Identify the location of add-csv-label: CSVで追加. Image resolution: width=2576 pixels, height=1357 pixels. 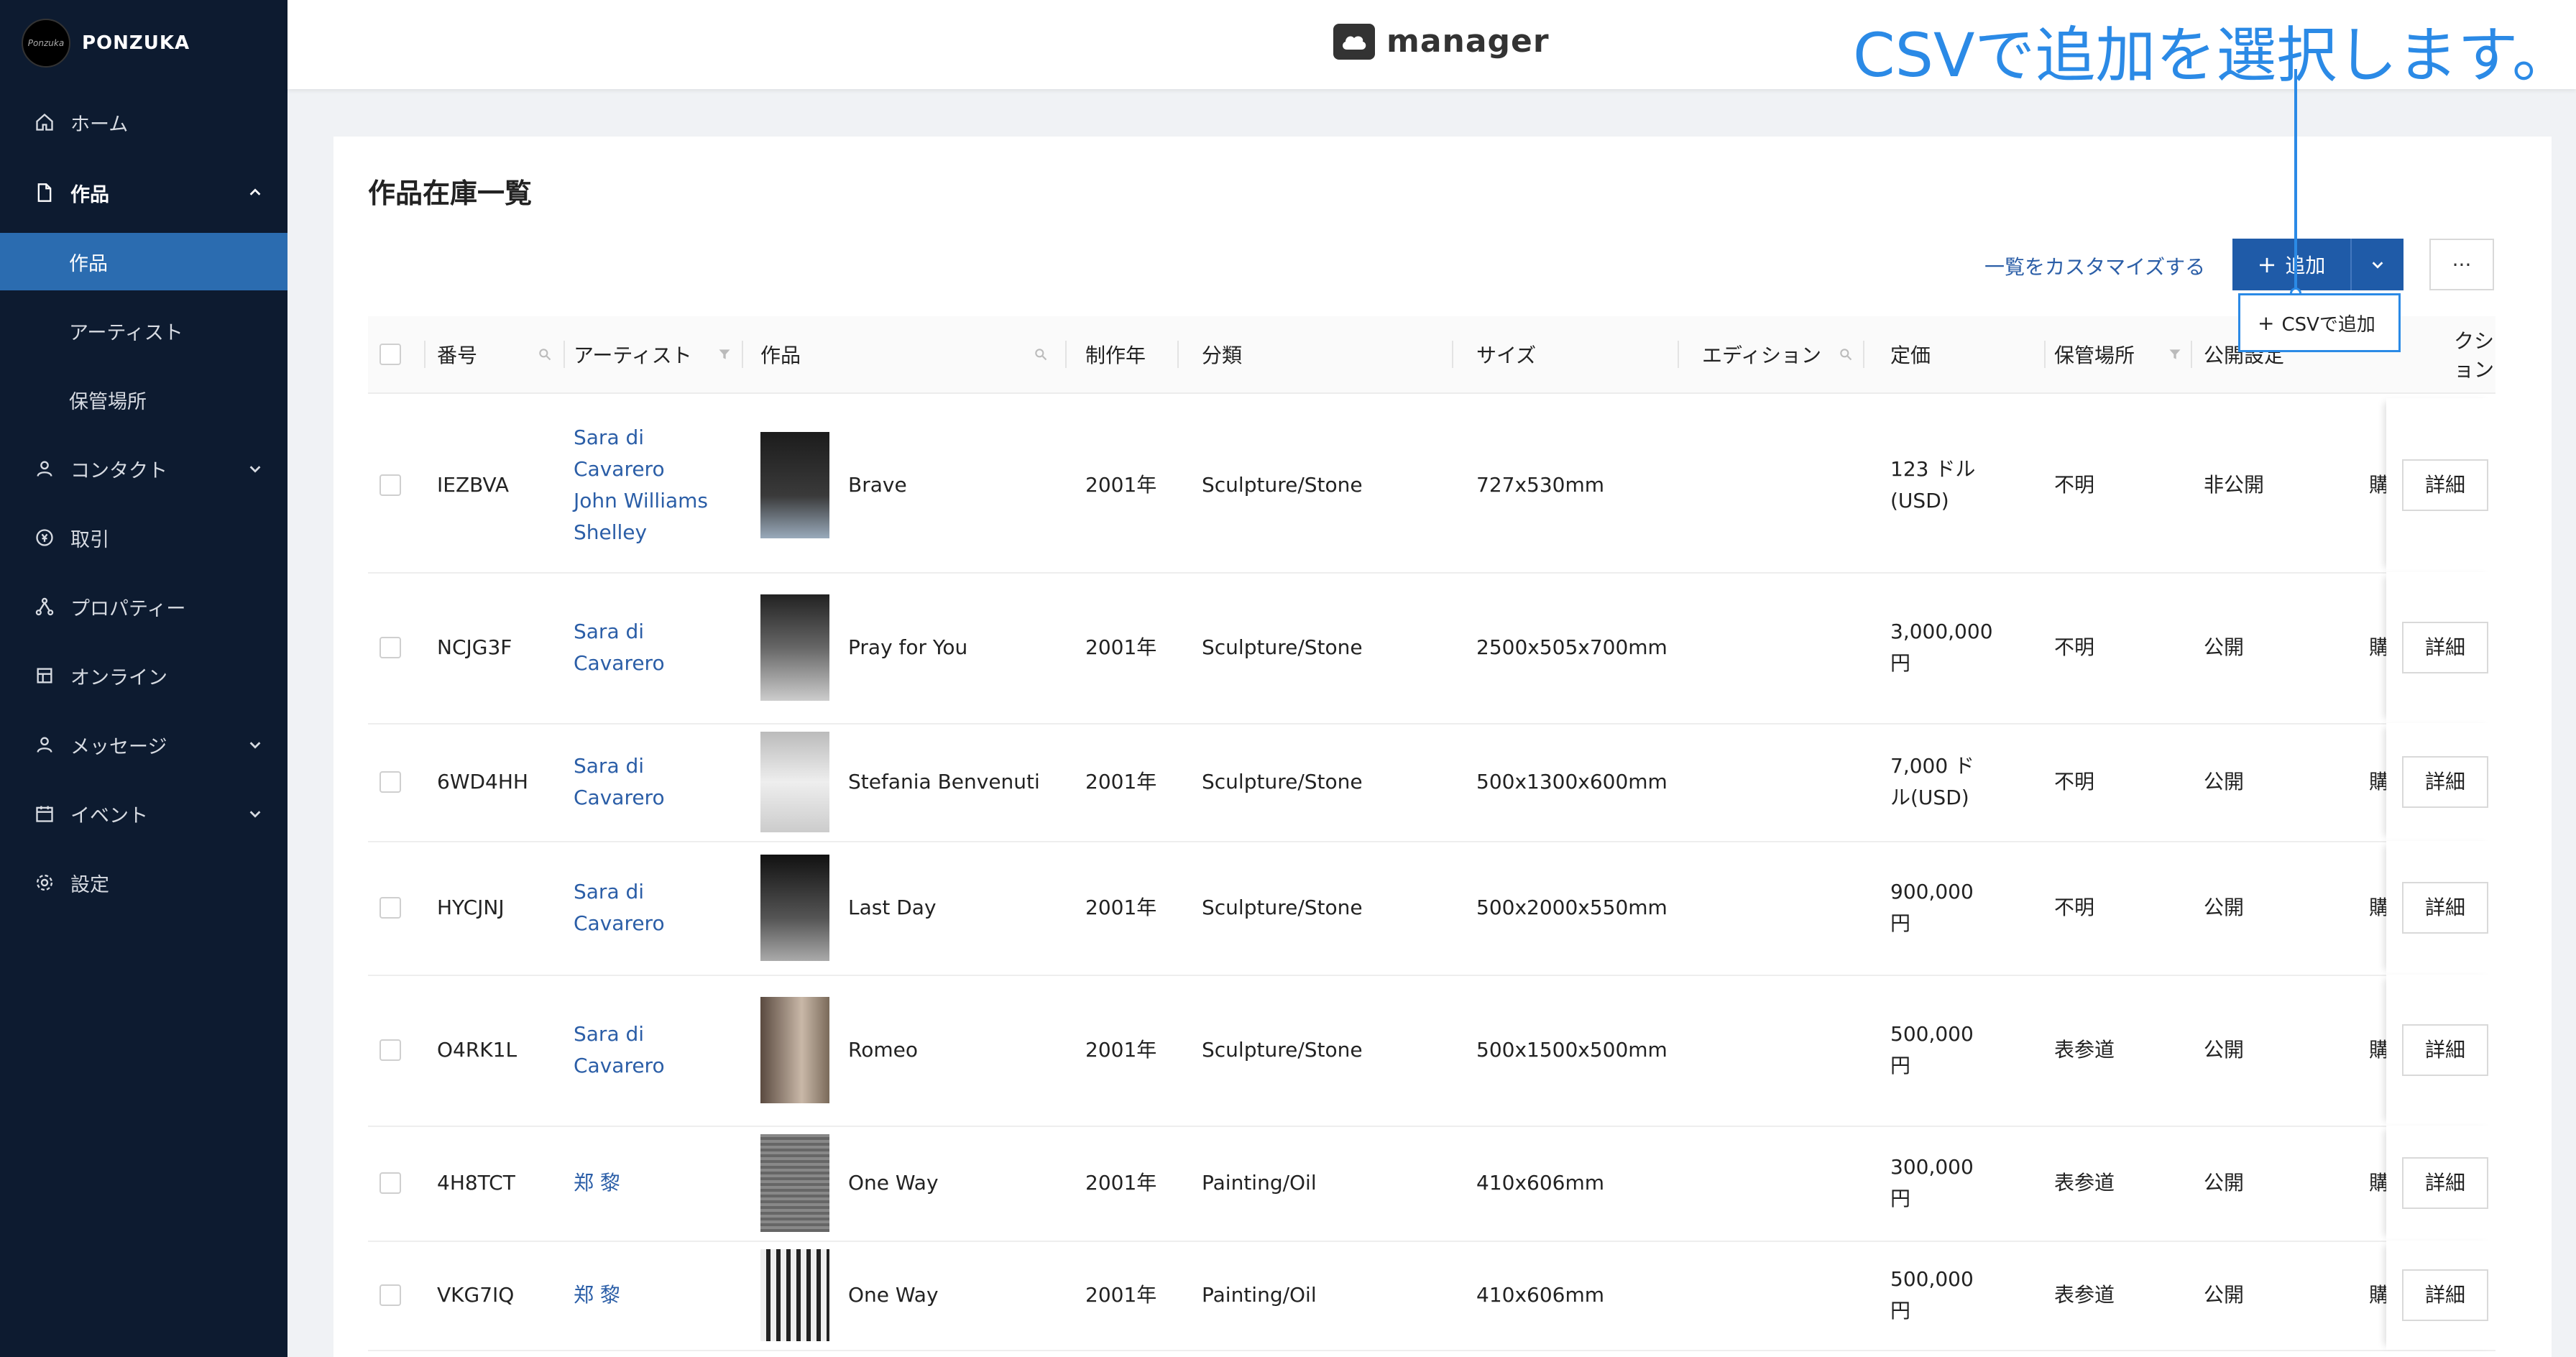
(2328, 324).